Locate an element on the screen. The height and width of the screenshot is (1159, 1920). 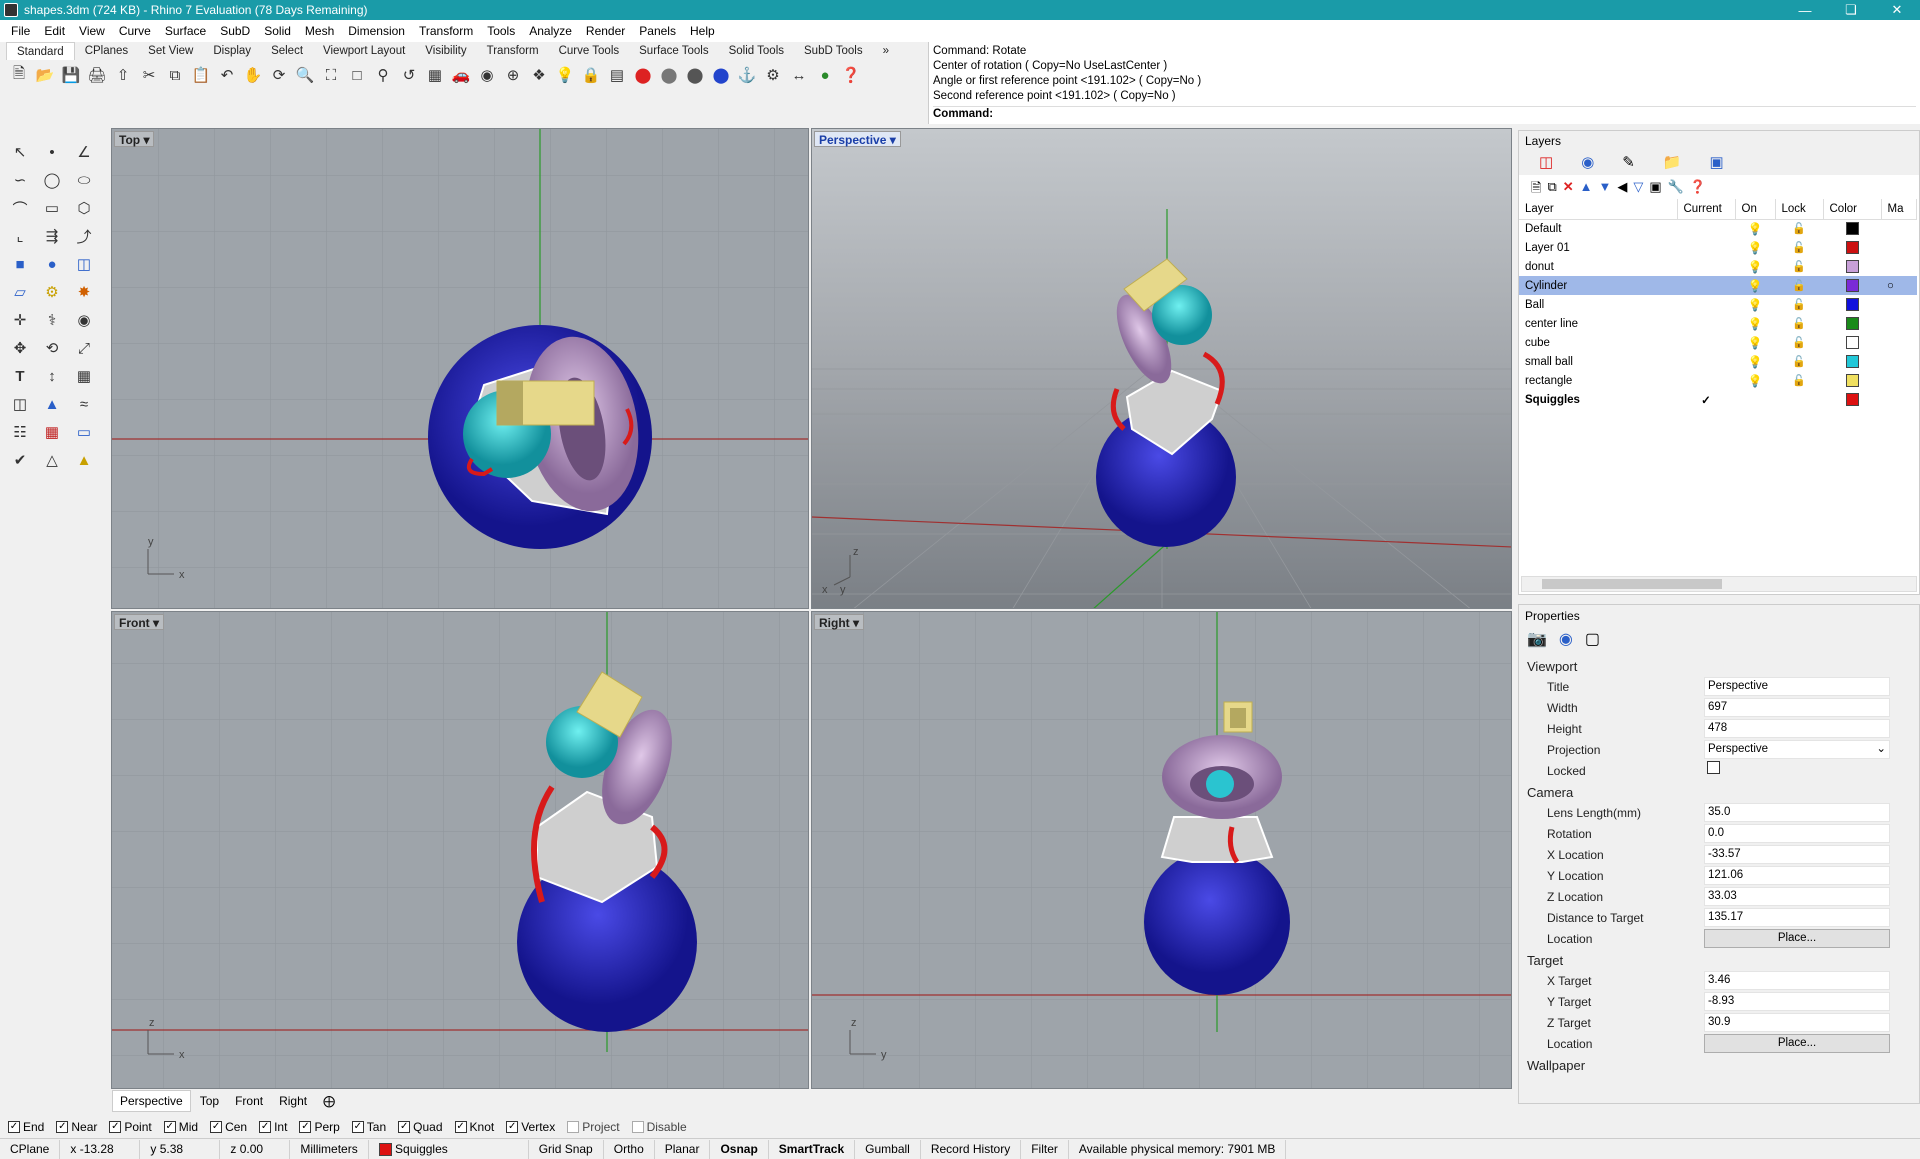
viewport-label-perspective: Perspective ▾ is located at coordinates (857, 139).